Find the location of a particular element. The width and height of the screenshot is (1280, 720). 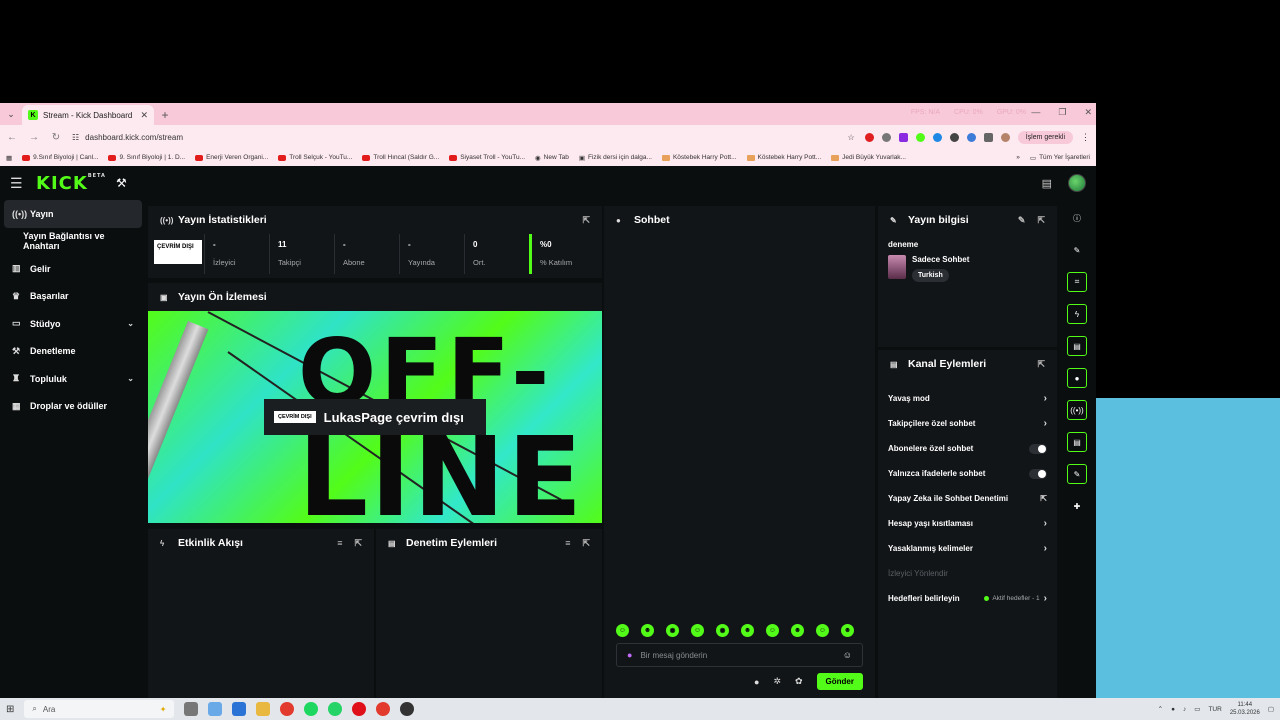

user-avatar is located at coordinates (1077, 183).